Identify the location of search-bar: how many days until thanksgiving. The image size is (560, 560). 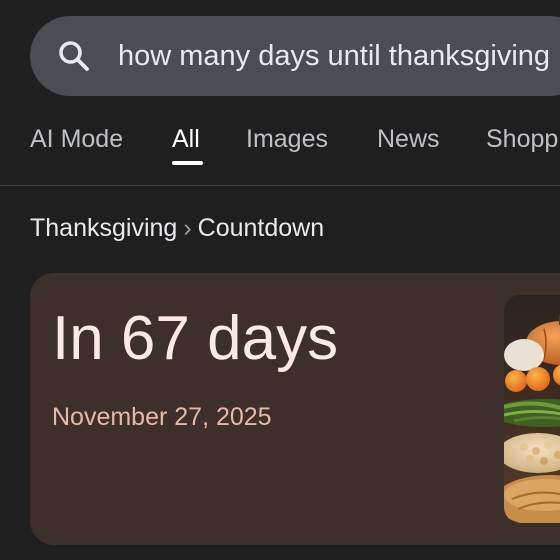
(295, 56).